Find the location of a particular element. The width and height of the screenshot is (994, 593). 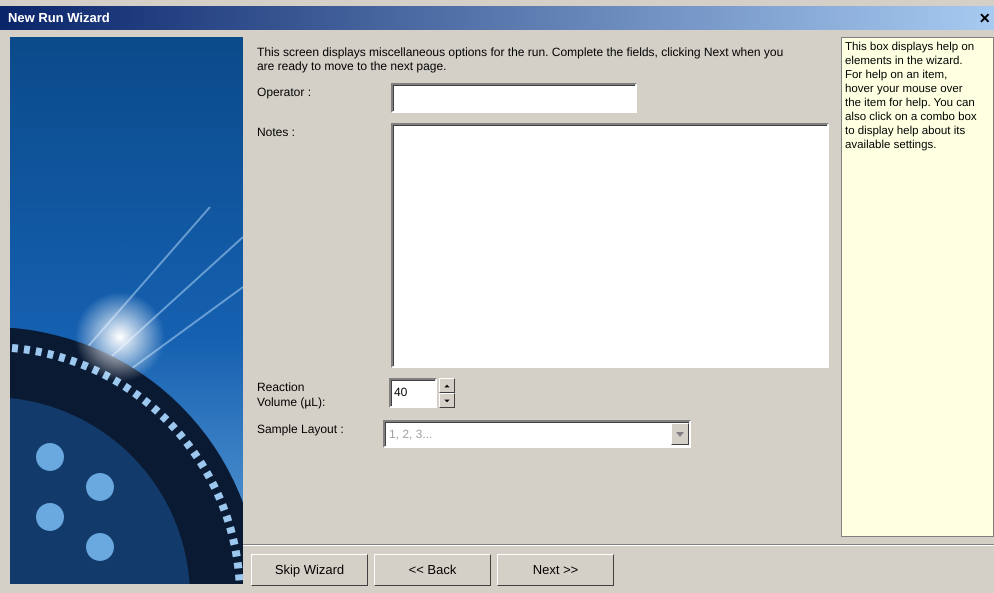

dropdown-arrow-icon is located at coordinates (680, 434).